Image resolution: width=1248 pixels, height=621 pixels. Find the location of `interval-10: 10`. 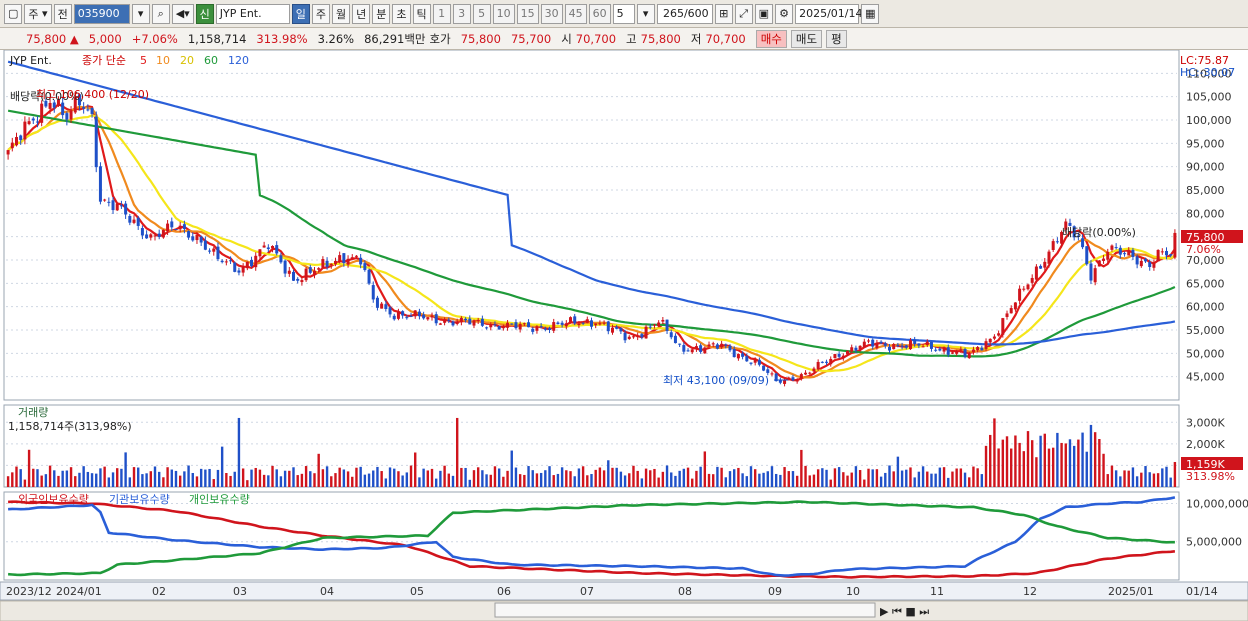

interval-10: 10 is located at coordinates (503, 13).